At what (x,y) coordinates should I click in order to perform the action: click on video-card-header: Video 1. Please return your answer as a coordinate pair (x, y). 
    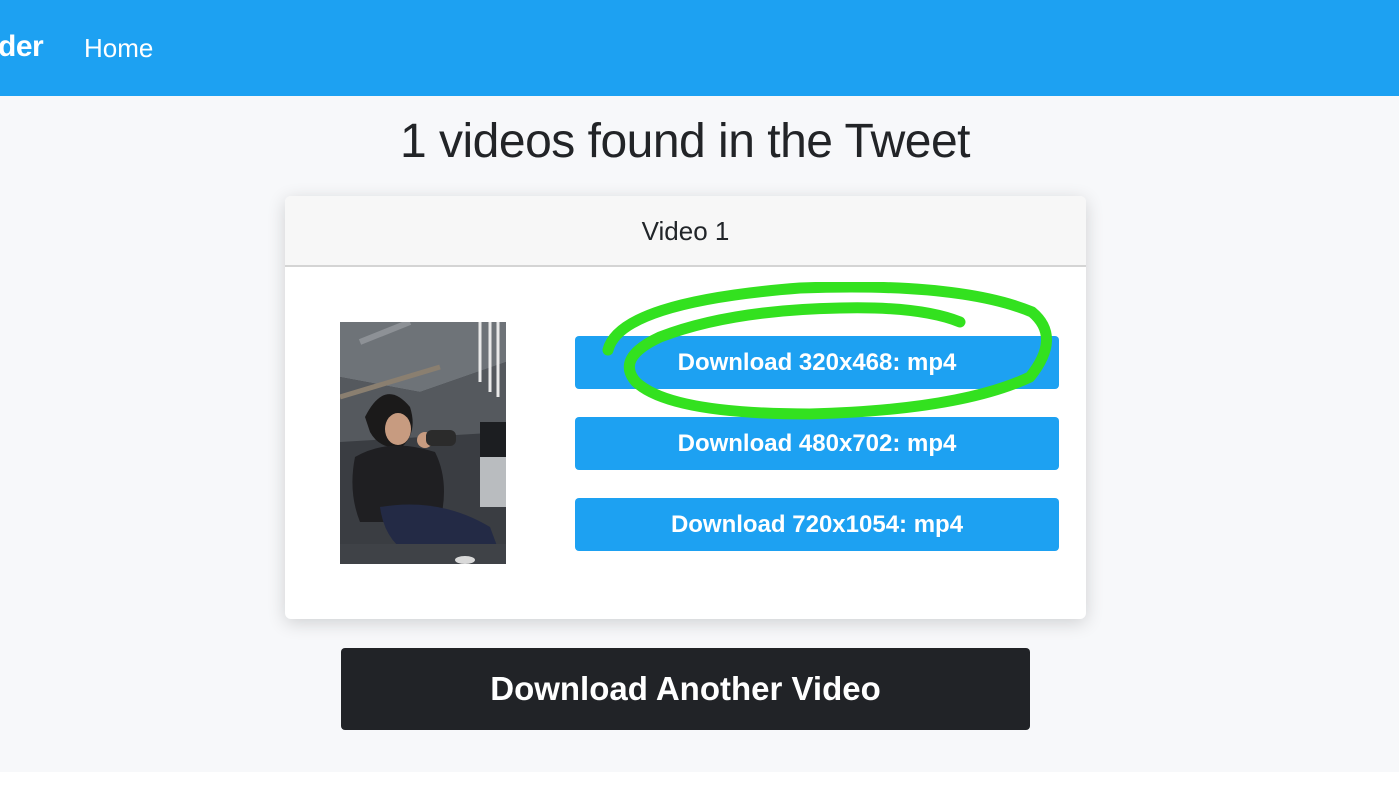
    Looking at the image, I should click on (685, 231).